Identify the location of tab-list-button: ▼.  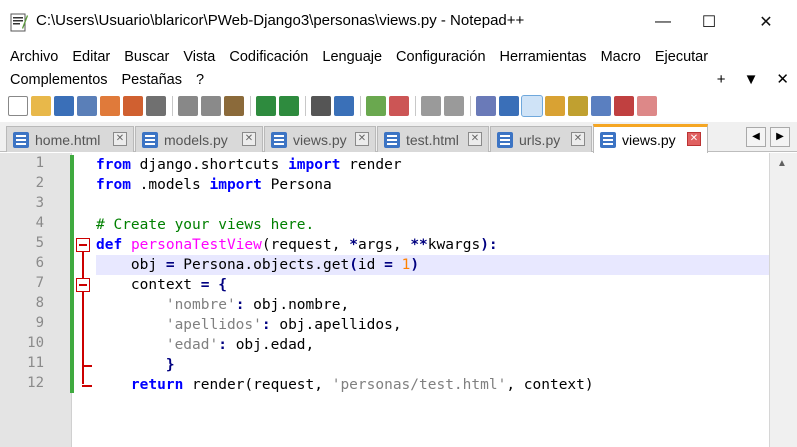
(751, 80).